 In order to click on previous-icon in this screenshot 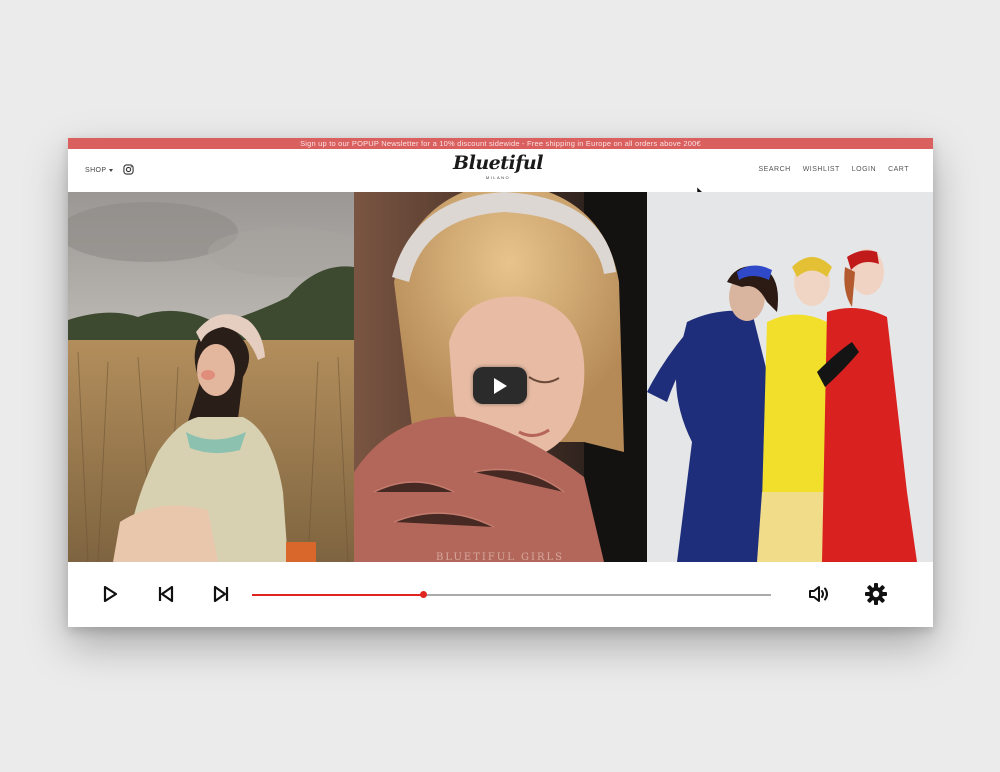, I will do `click(166, 594)`.